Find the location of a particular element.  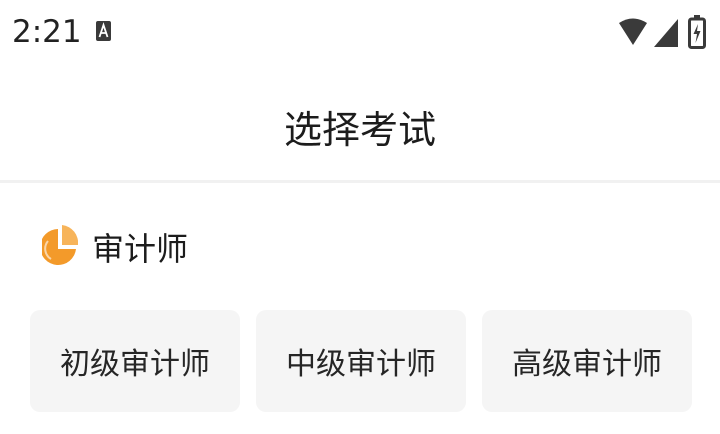

a-notification-icon is located at coordinates (103, 31).